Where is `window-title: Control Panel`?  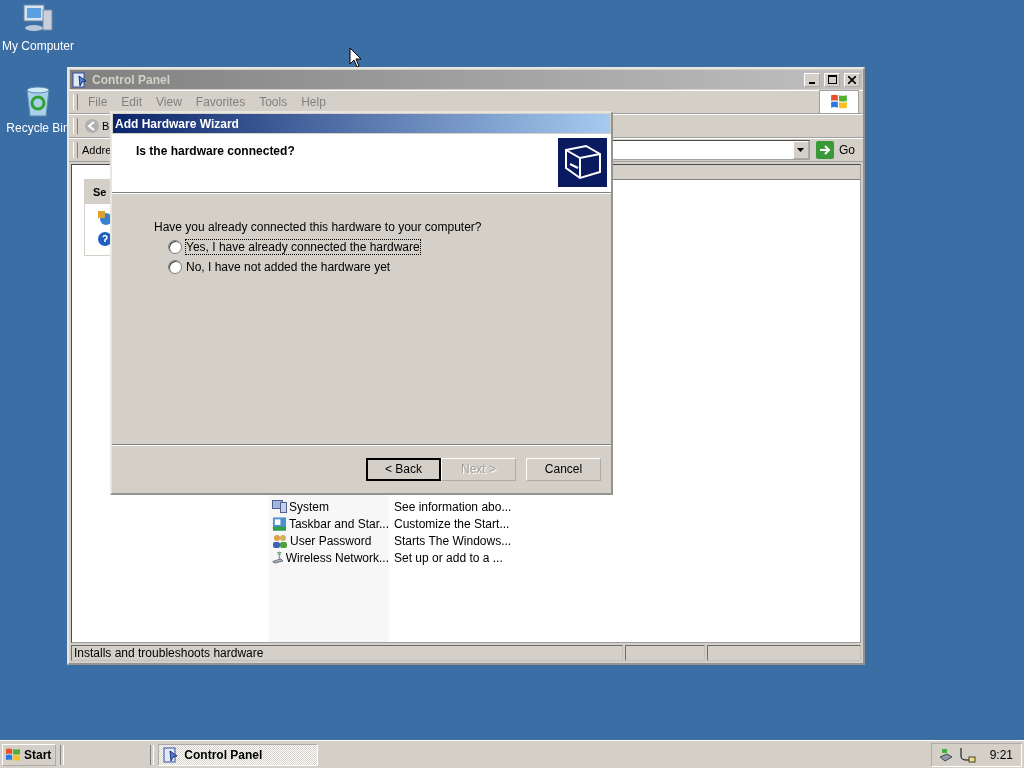 window-title: Control Panel is located at coordinates (131, 79).